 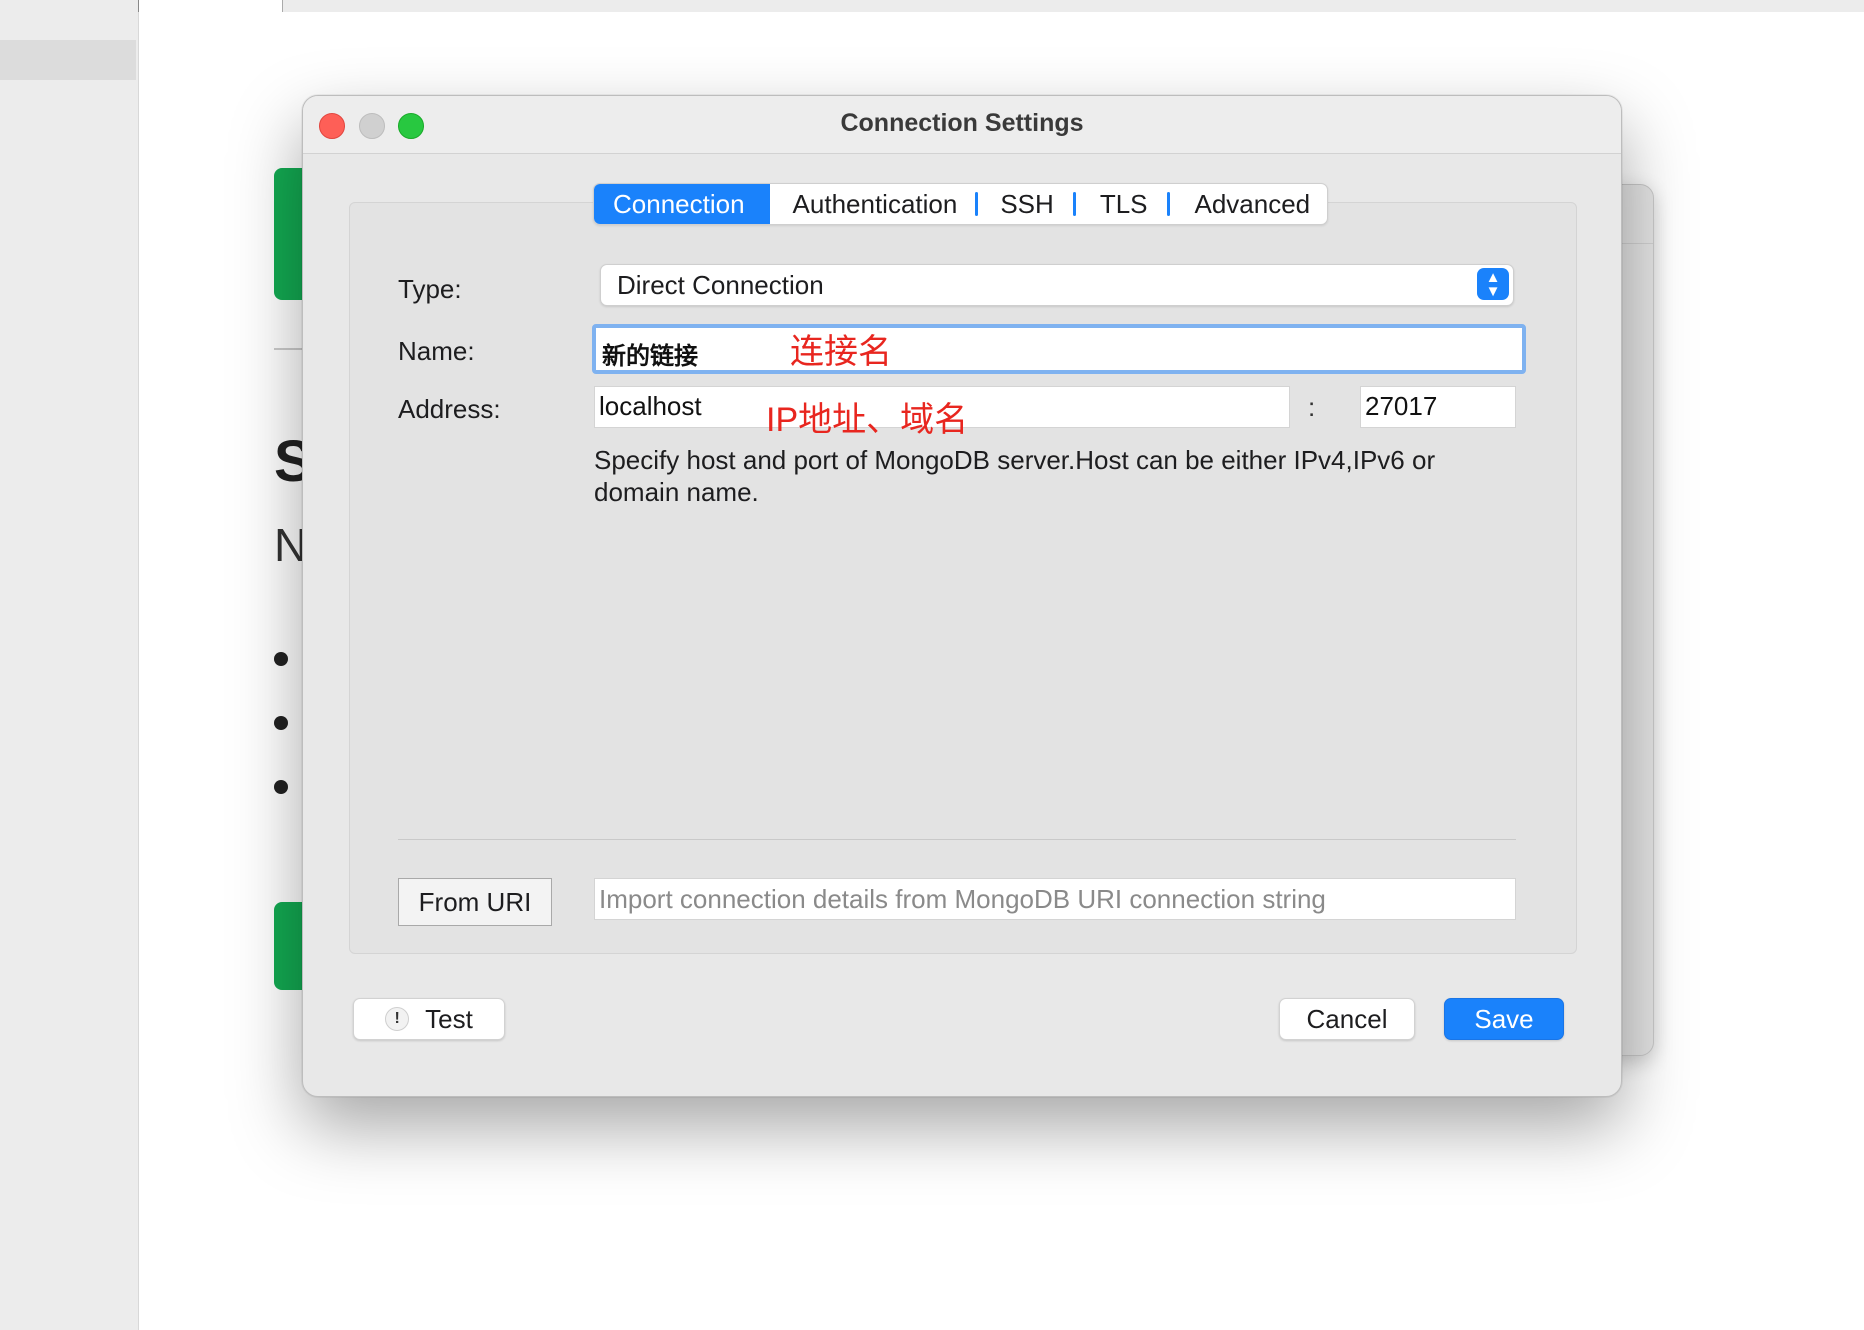 I want to click on dialog-title: Connection Settings, so click(x=962, y=123).